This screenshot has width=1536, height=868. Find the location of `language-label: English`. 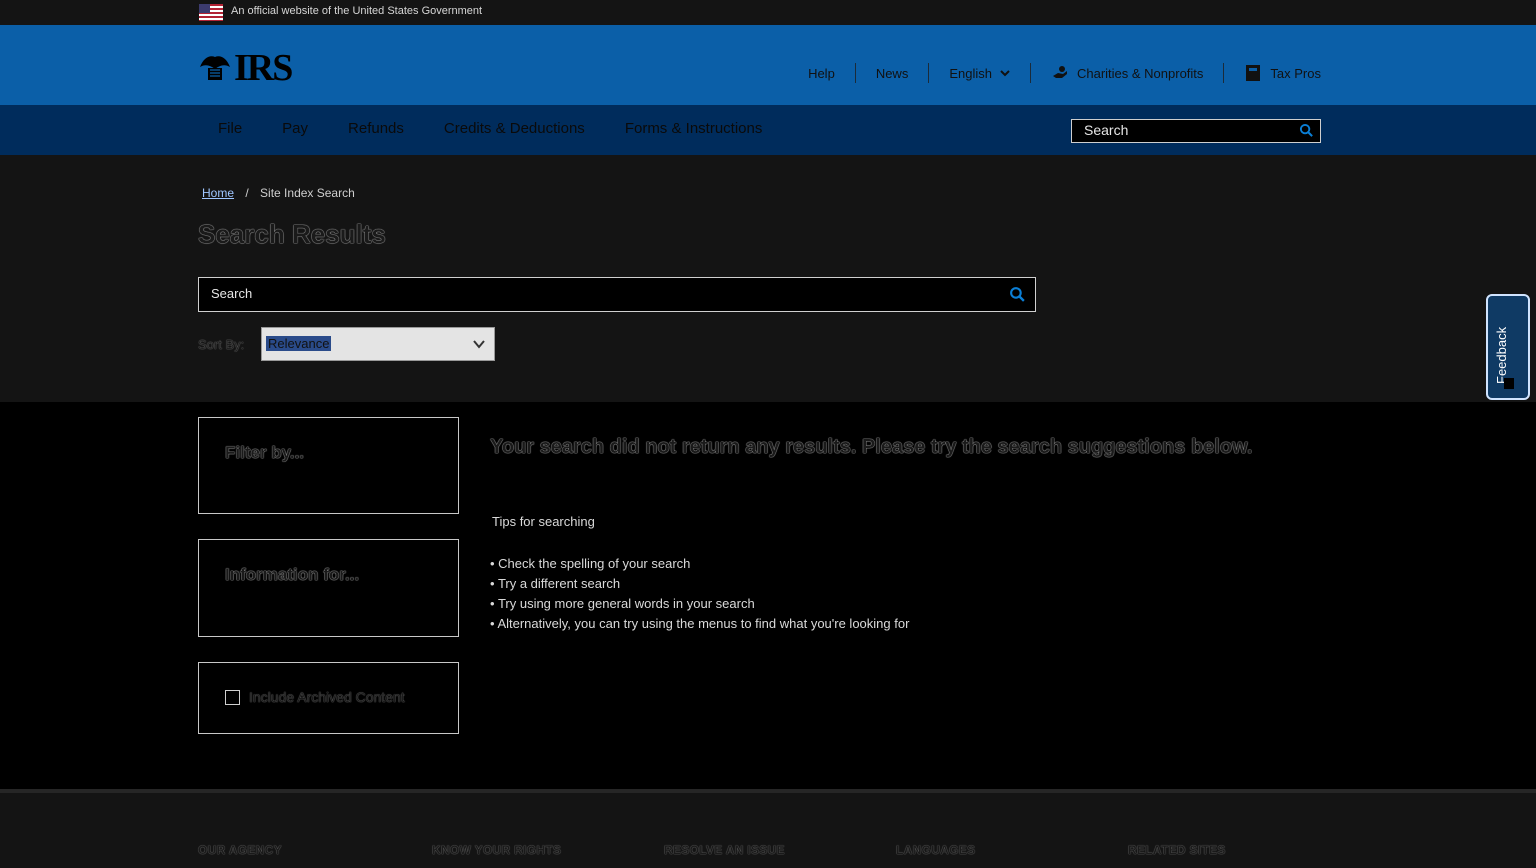

language-label: English is located at coordinates (970, 73).